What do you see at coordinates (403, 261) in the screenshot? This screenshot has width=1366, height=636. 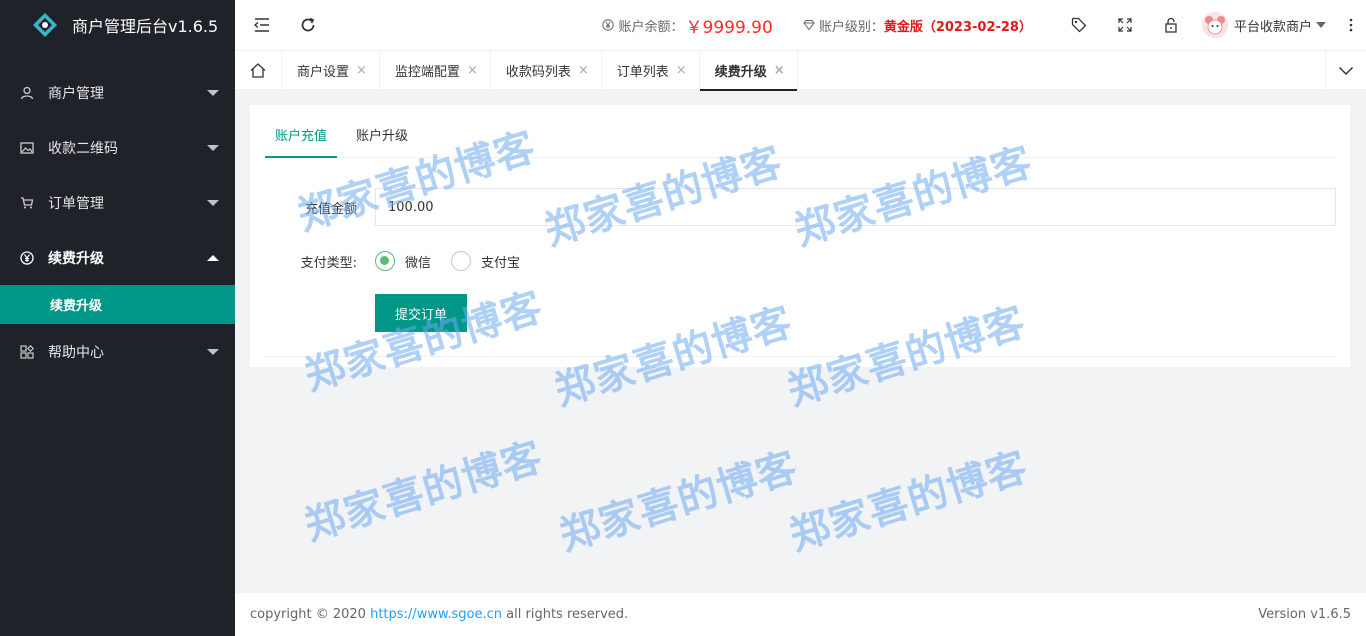 I see `radio-wechat: 微信` at bounding box center [403, 261].